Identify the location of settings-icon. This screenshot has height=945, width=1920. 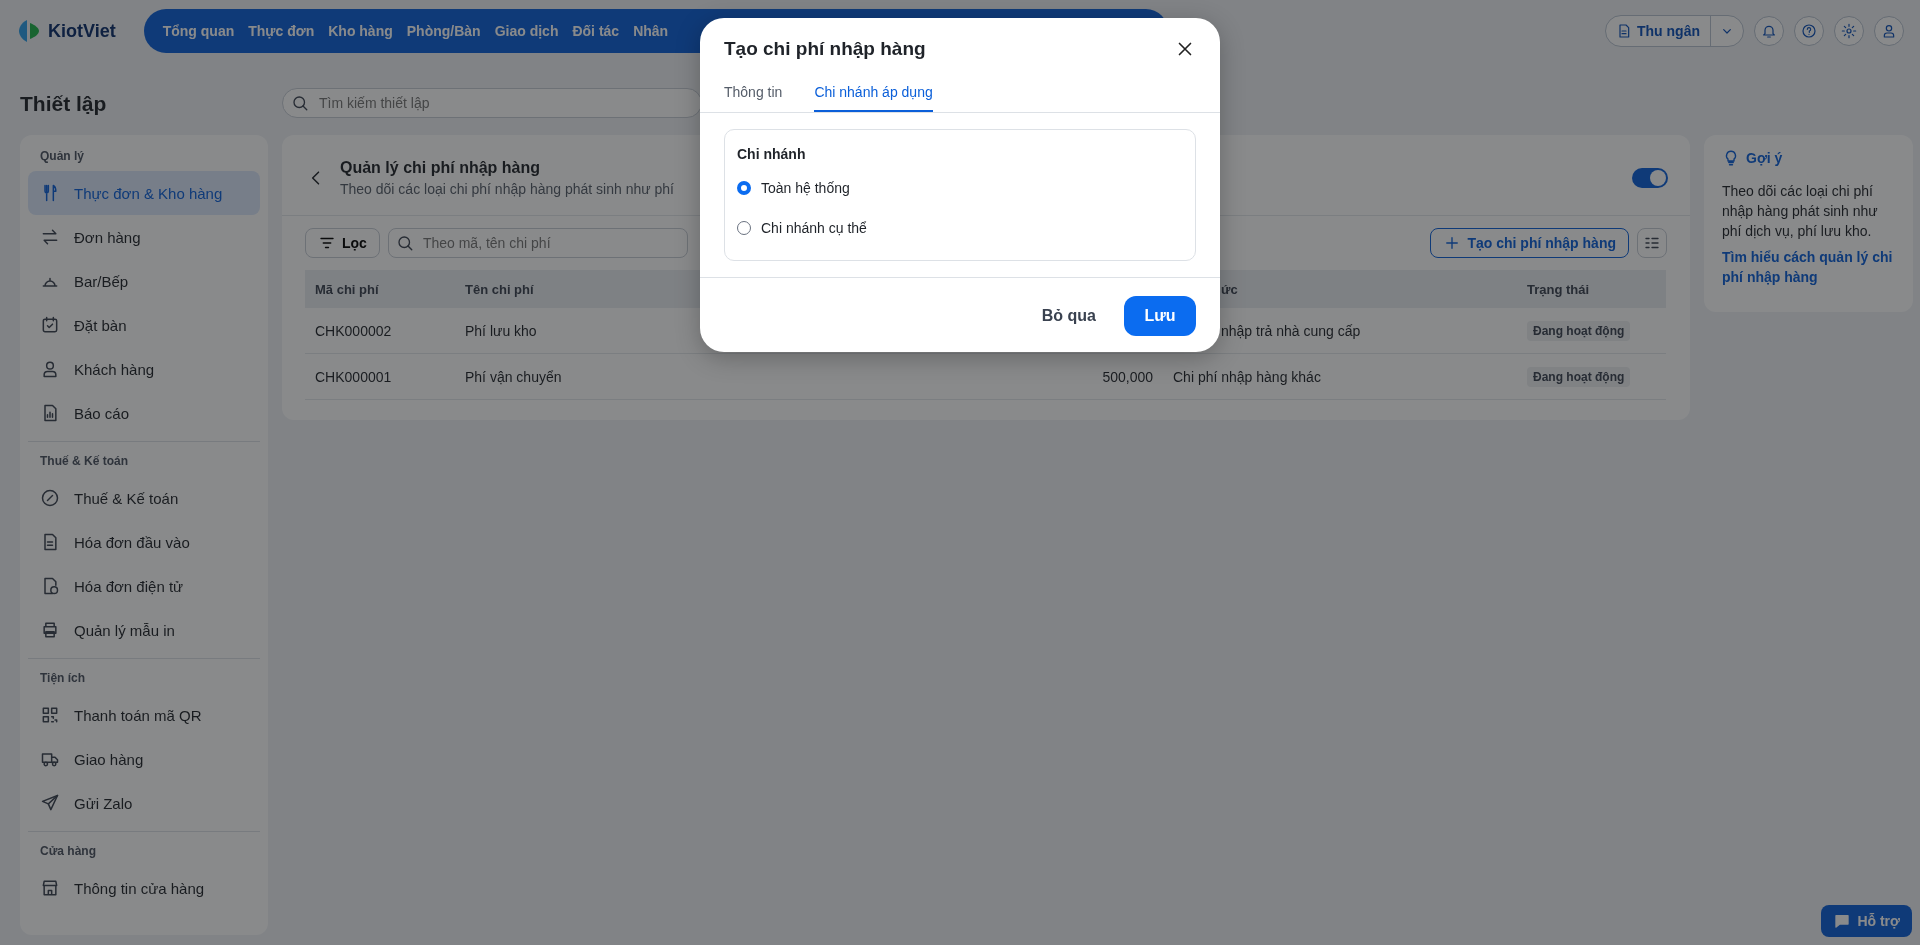
(1849, 31).